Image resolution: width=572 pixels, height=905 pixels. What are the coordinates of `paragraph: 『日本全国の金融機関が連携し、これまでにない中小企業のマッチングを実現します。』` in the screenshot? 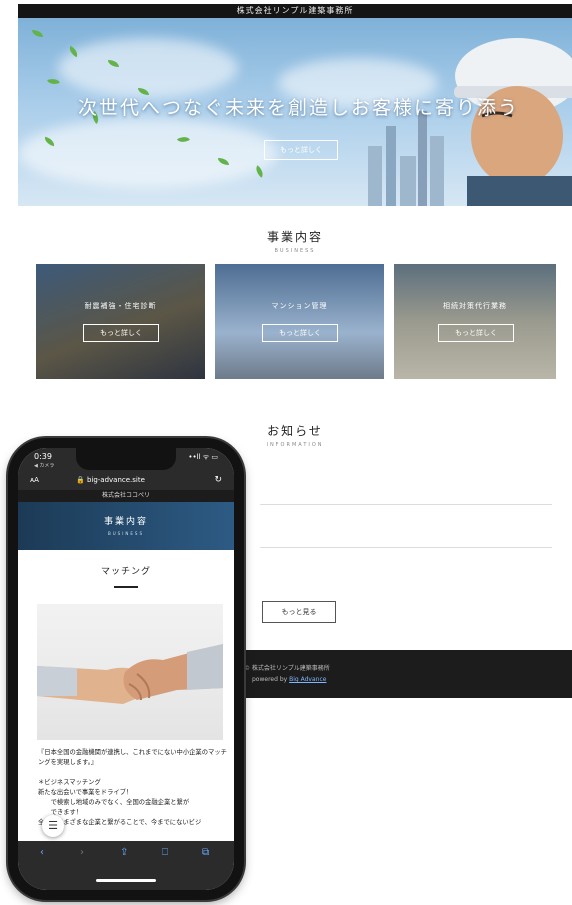 It's located at (132, 757).